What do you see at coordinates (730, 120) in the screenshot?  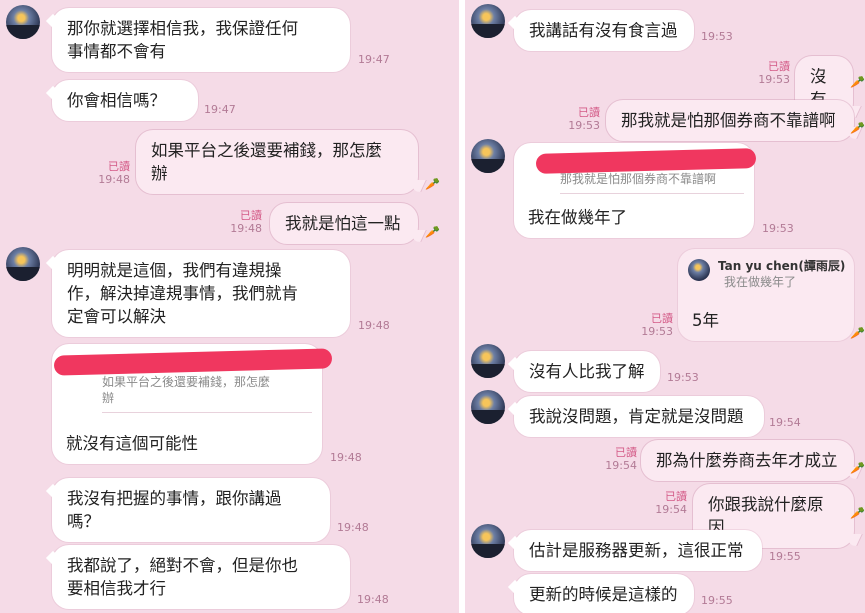 I see `message-bubble: 那我就是怕那個券商不靠譜啊` at bounding box center [730, 120].